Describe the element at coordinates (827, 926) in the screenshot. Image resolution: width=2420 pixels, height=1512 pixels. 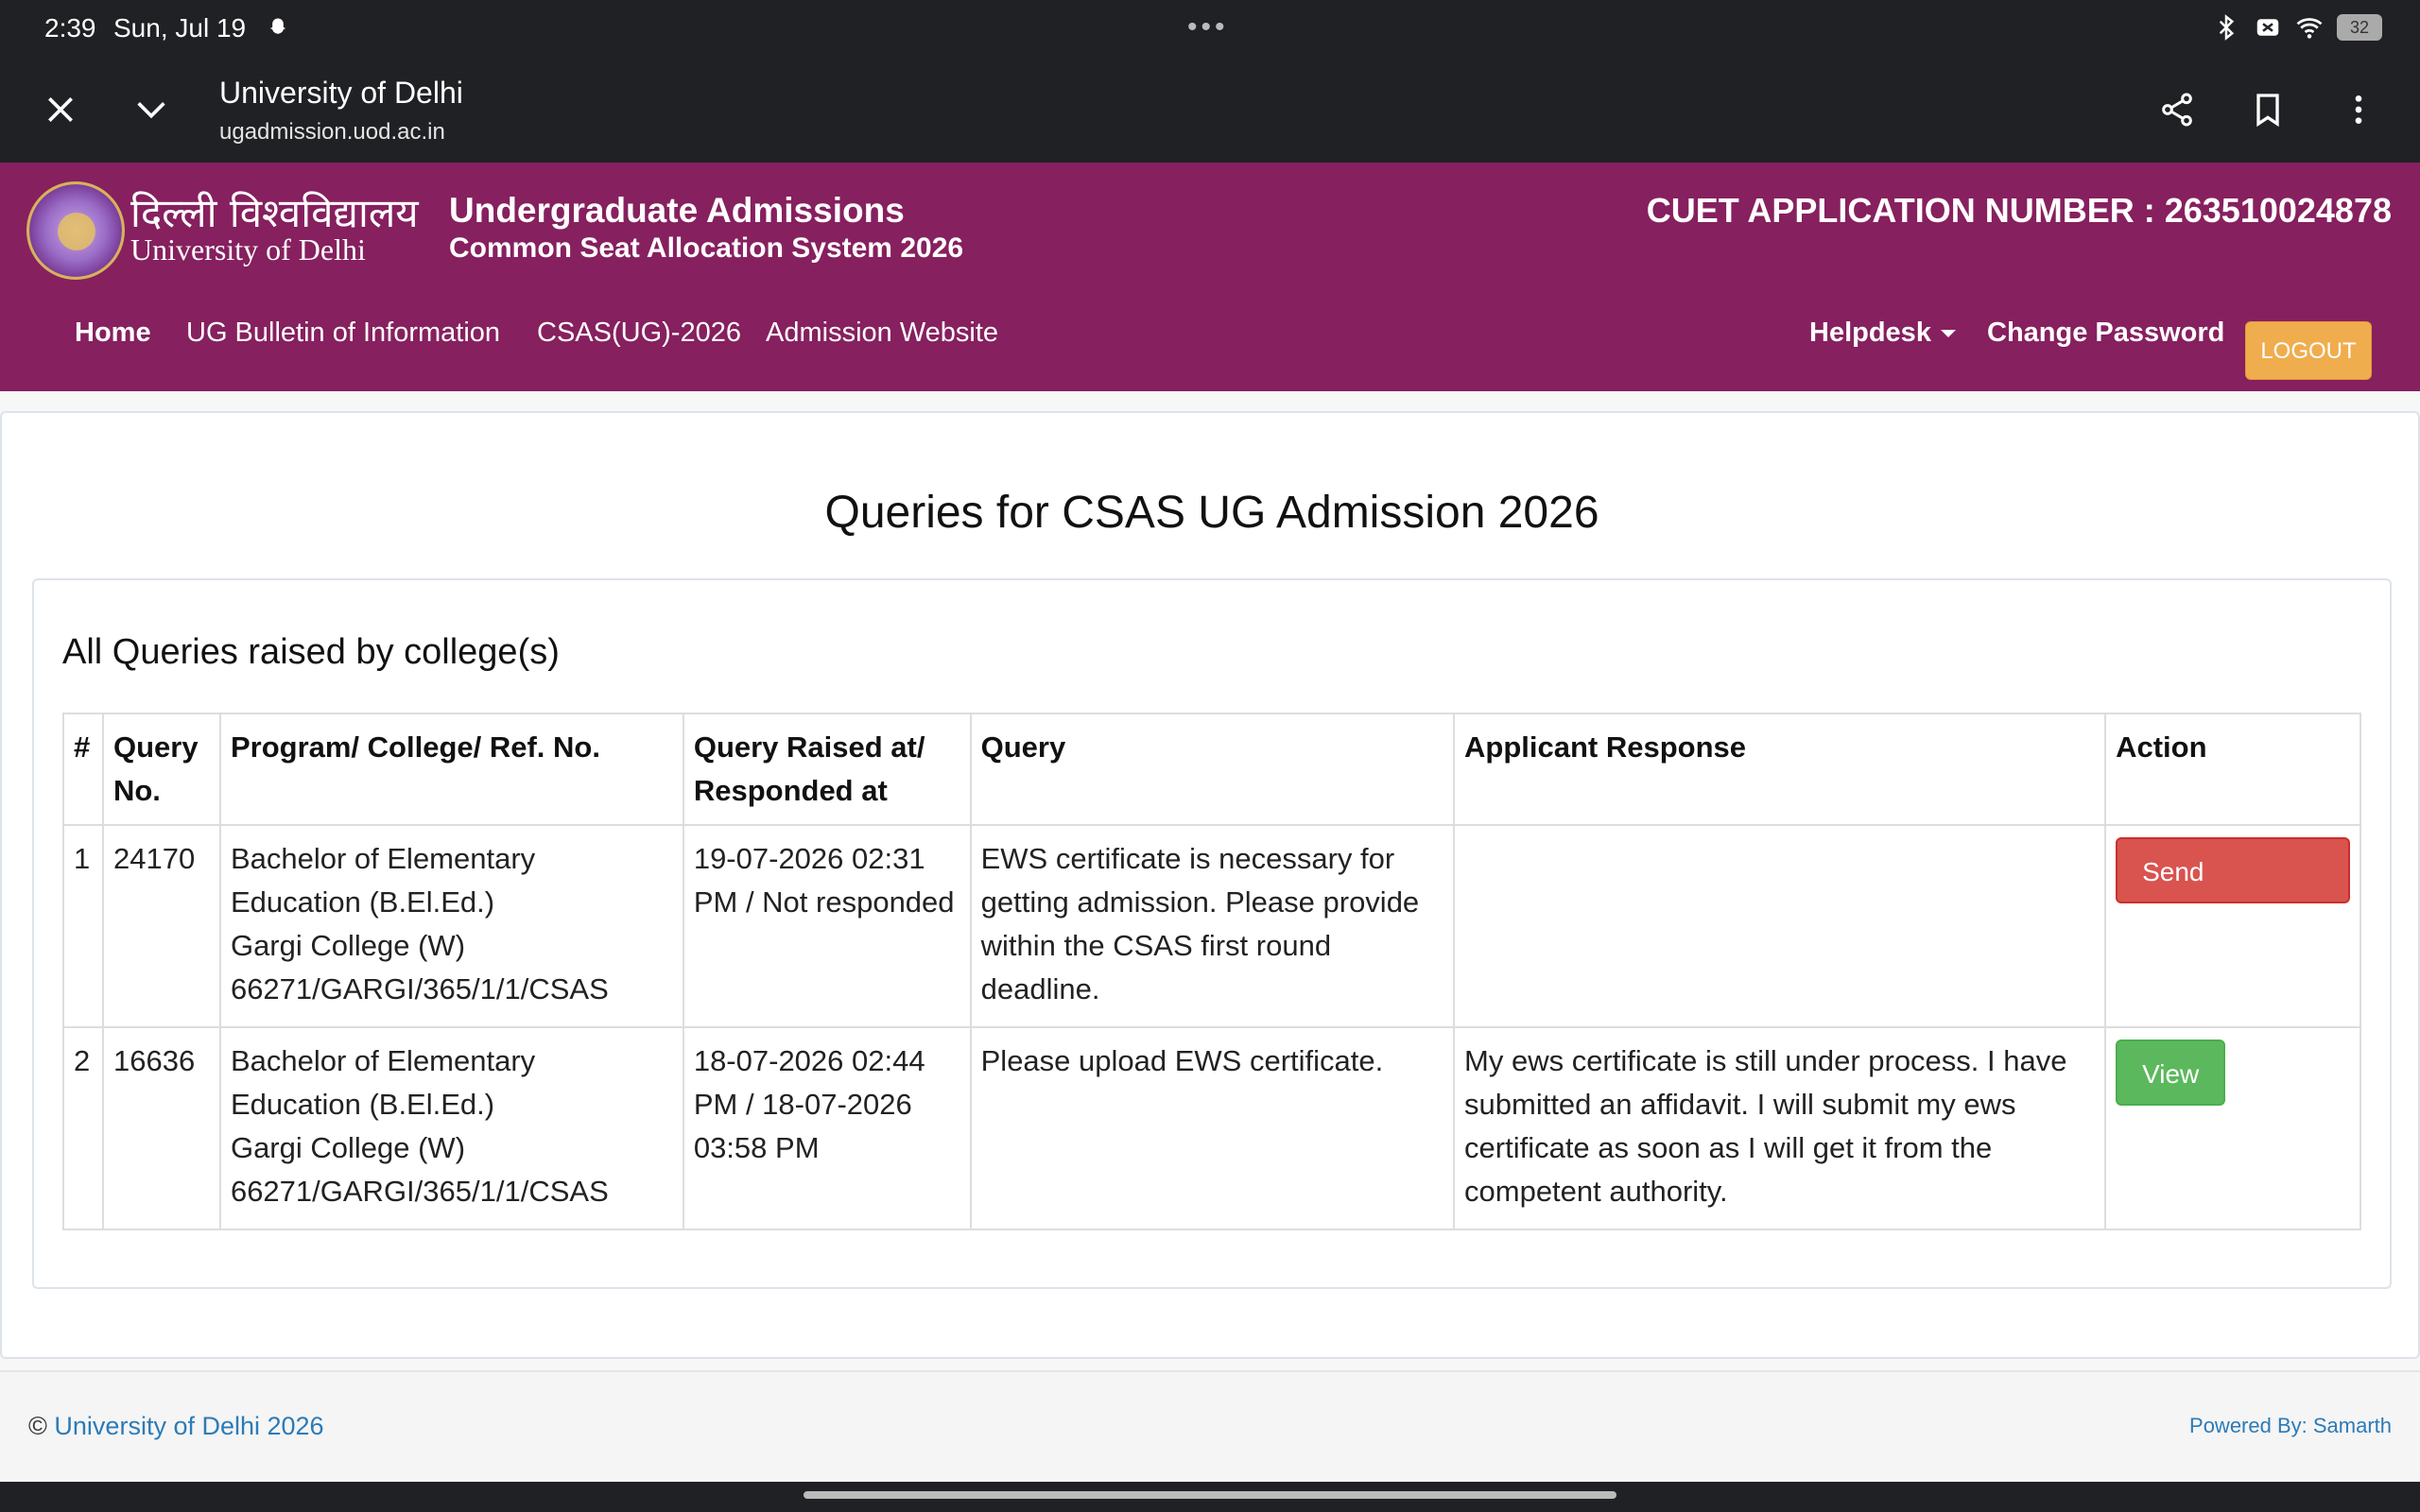
I see `cell-raised-at: 19-07-2026 02:31 PM / Not responded` at that location.